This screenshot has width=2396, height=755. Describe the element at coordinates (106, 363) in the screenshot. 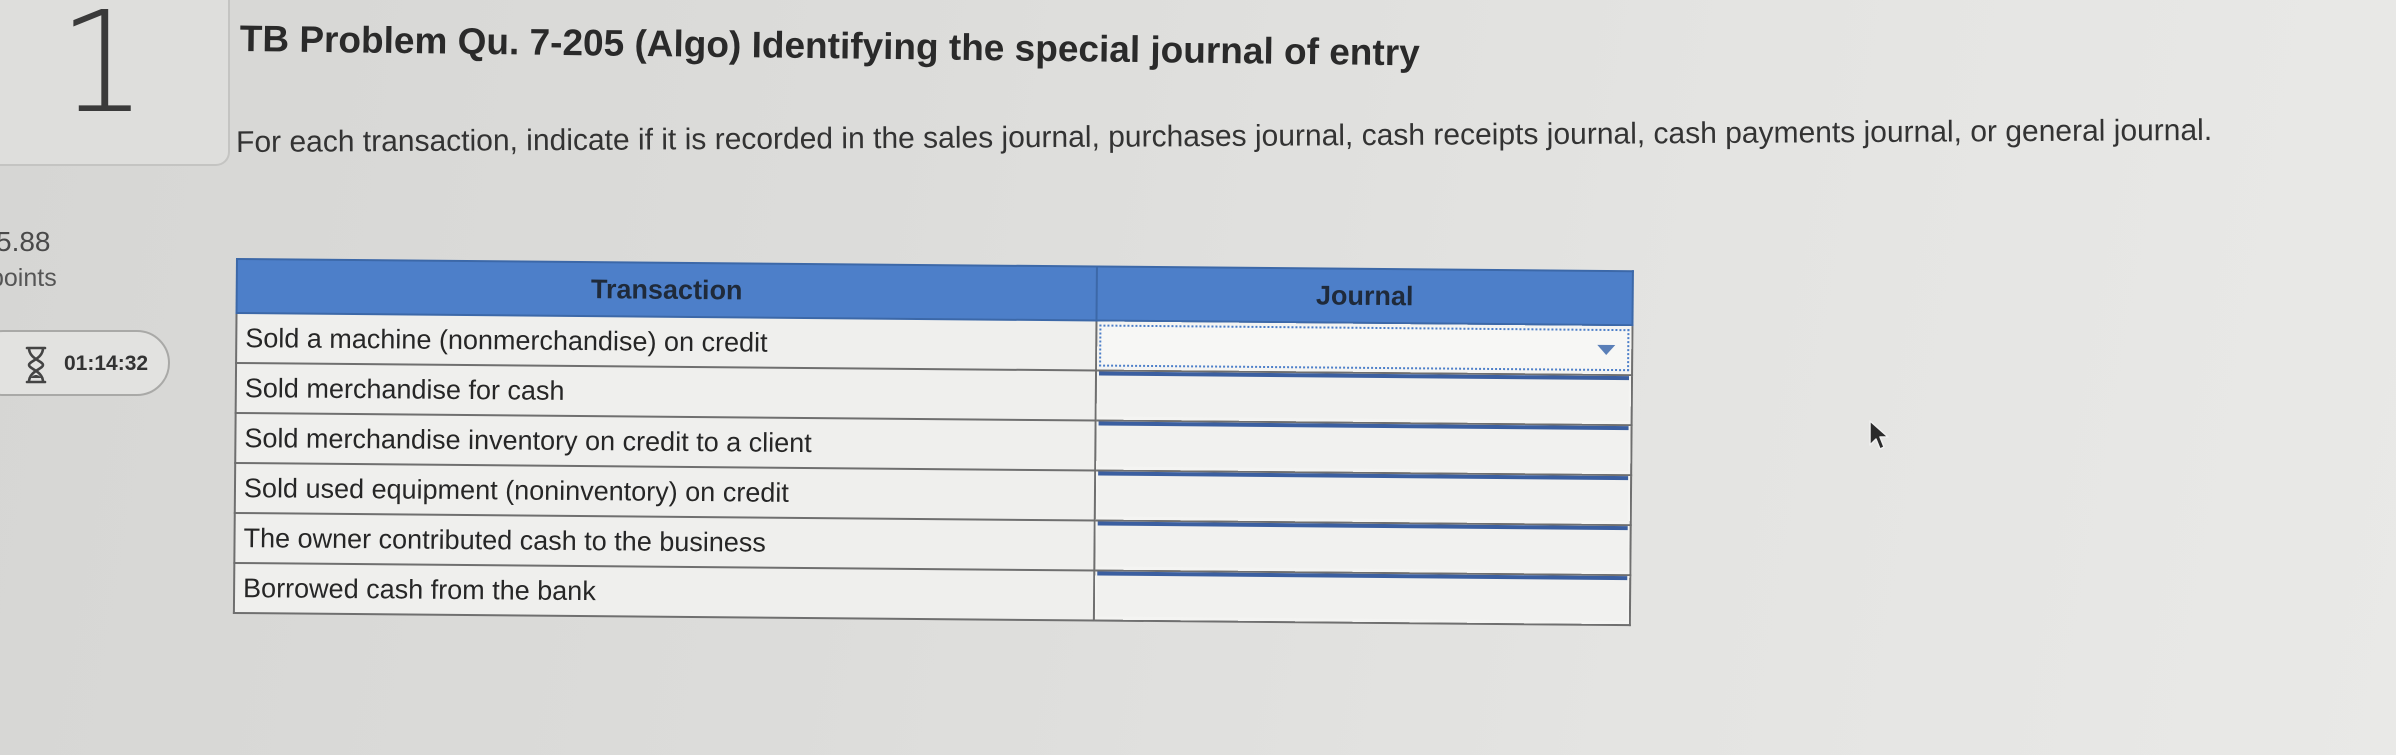

I see `timer-readout: 01:14:32` at that location.